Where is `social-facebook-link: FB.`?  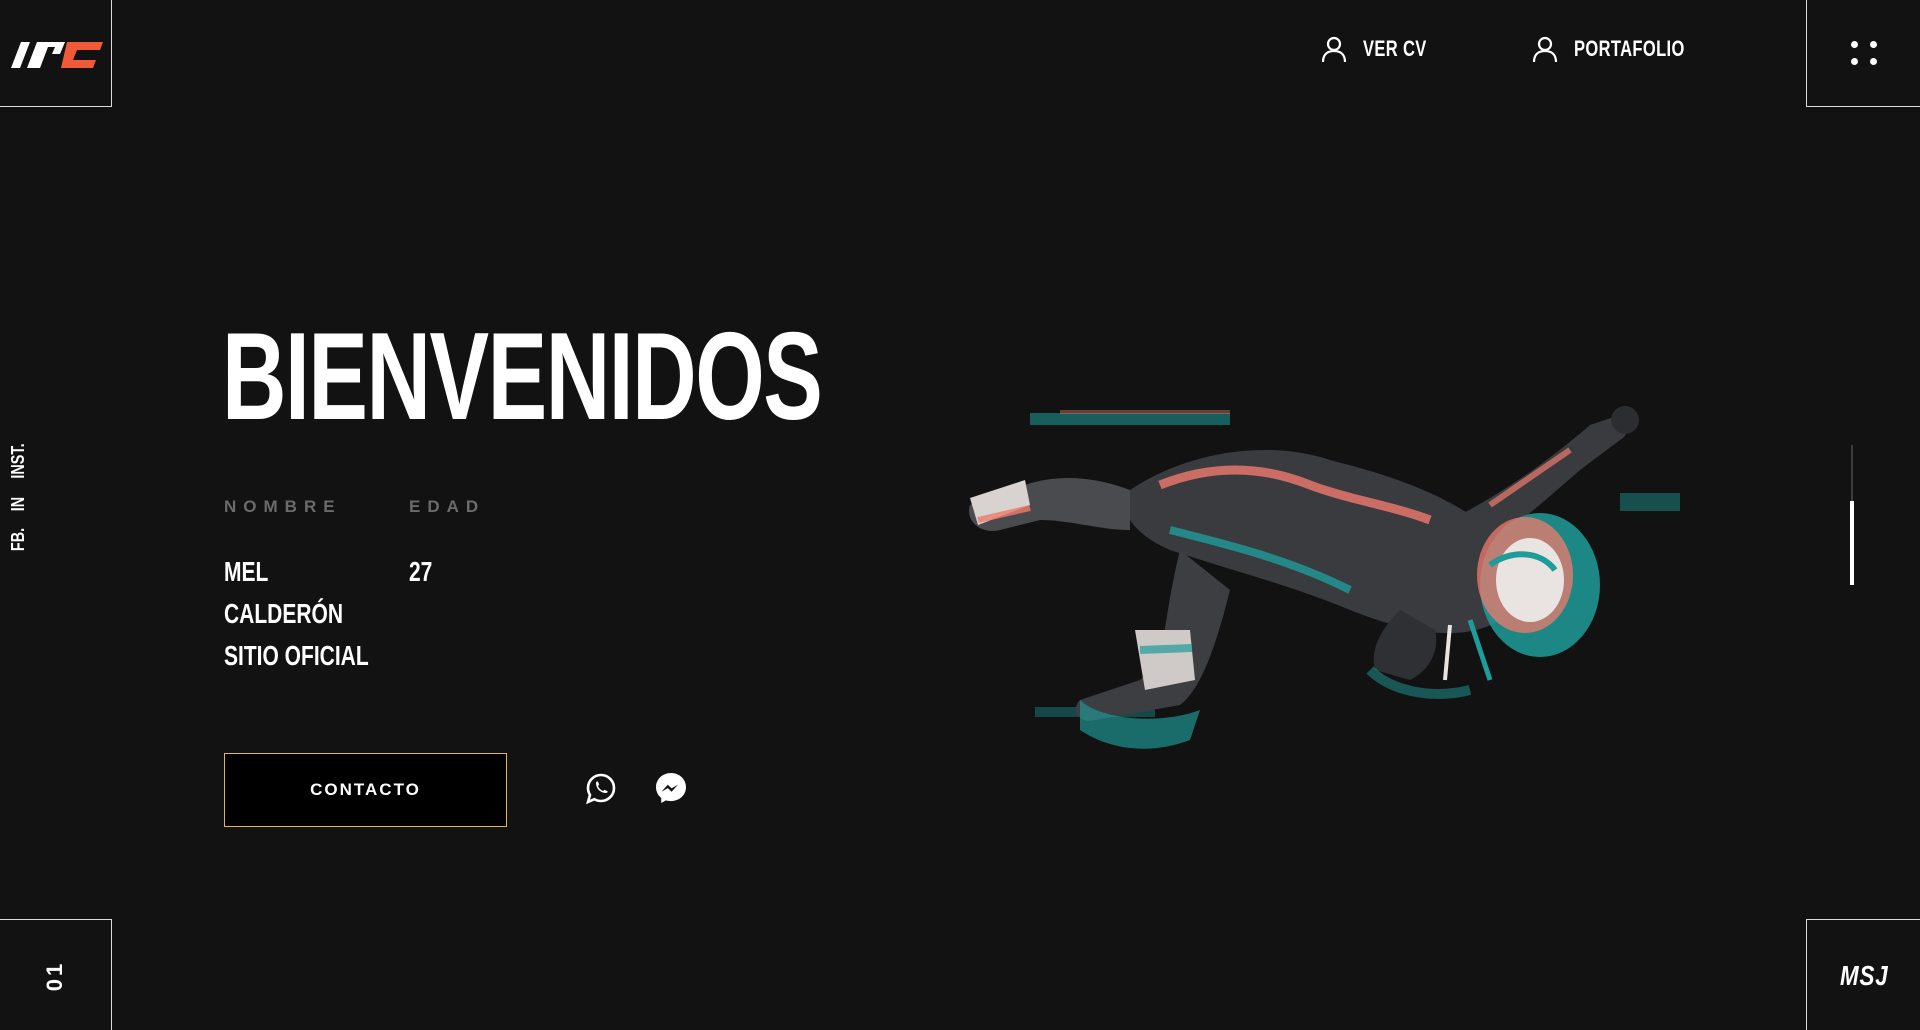 social-facebook-link: FB. is located at coordinates (18, 539).